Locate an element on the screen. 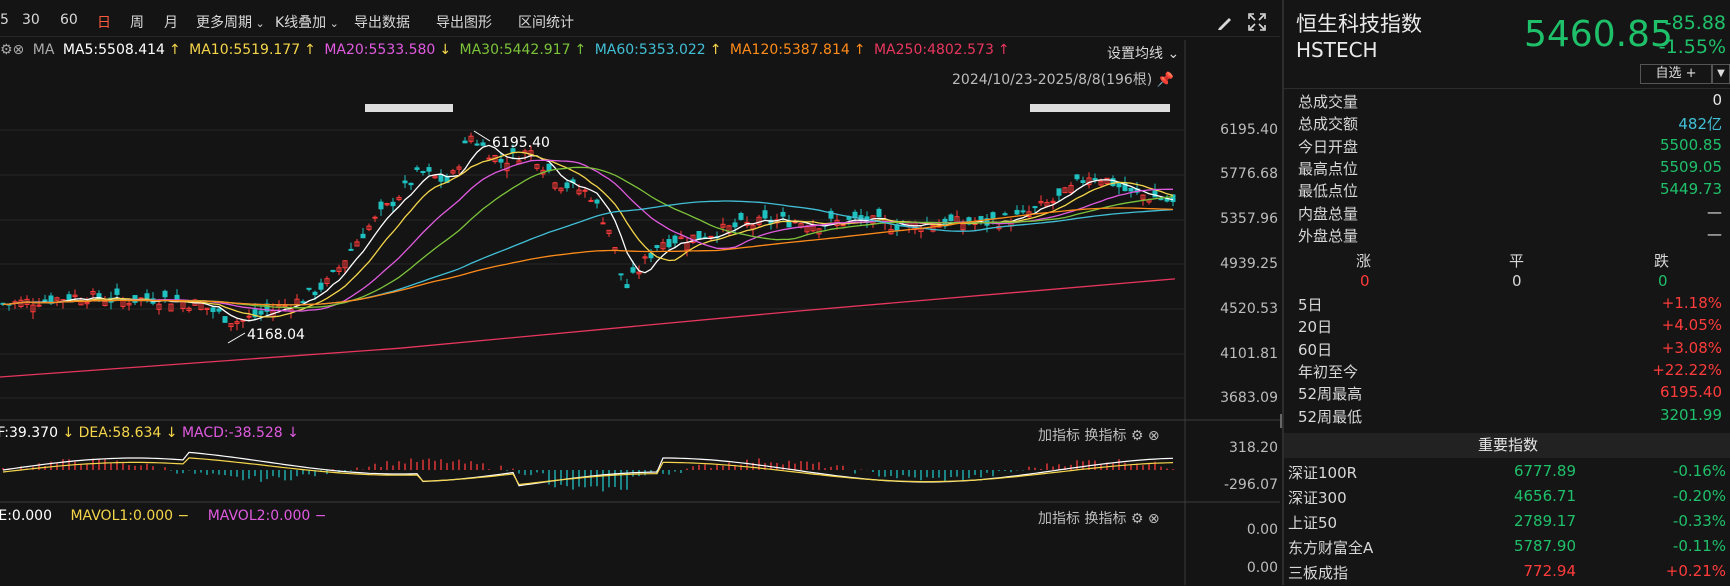 Image resolution: width=1730 pixels, height=586 pixels. high-arrow is located at coordinates (482, 136).